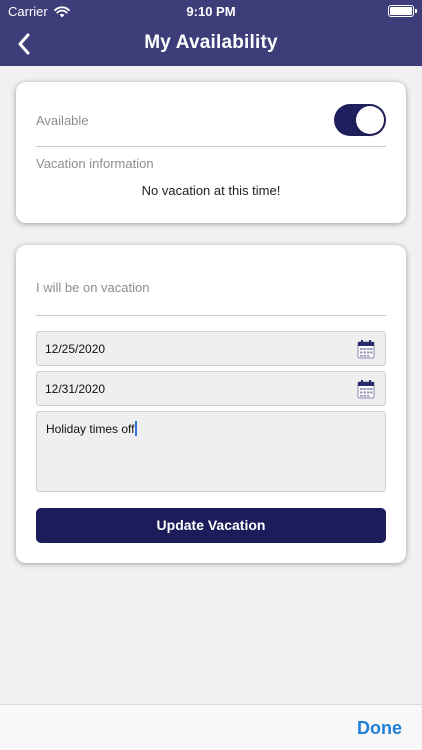 The image size is (422, 750). I want to click on nav-bar: My Availability, so click(211, 44).